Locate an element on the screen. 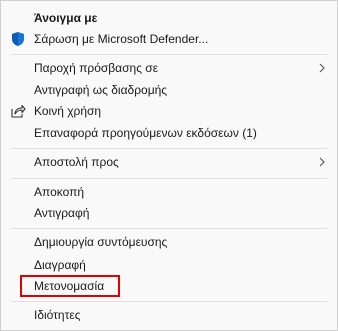  menu-item-label: Επαναφορά προηγούμενων εκδόσεων (1) is located at coordinates (145, 133).